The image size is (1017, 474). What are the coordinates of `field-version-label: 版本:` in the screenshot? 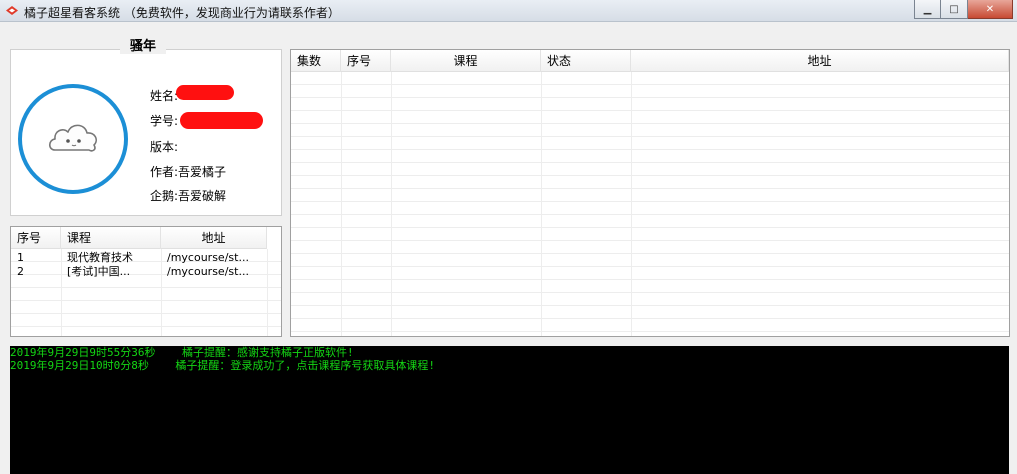 It's located at (164, 147).